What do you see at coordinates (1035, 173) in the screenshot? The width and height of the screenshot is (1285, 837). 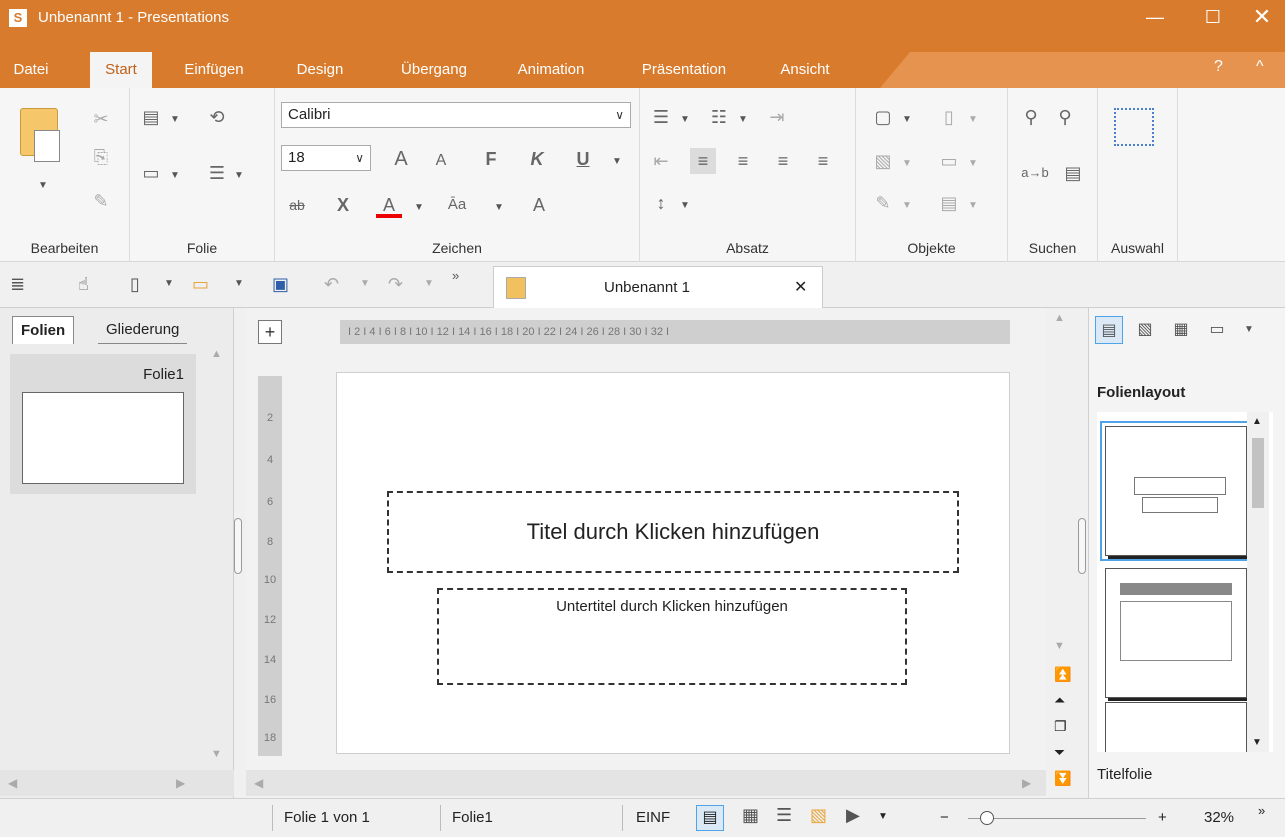 I see `replace-button: a→b` at bounding box center [1035, 173].